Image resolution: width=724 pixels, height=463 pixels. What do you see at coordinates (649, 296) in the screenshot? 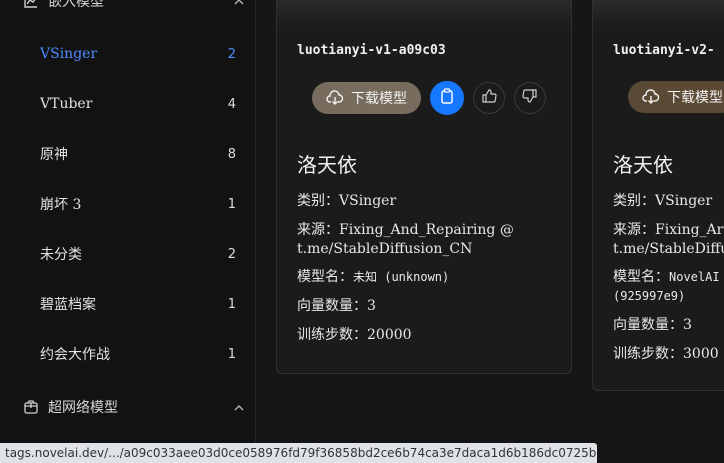
I see `model-value-cont: (925997e9)` at bounding box center [649, 296].